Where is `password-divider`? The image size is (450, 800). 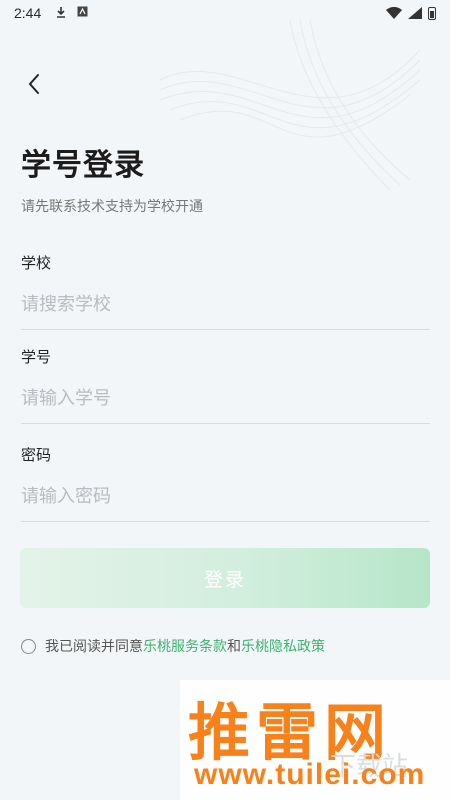
password-divider is located at coordinates (225, 521).